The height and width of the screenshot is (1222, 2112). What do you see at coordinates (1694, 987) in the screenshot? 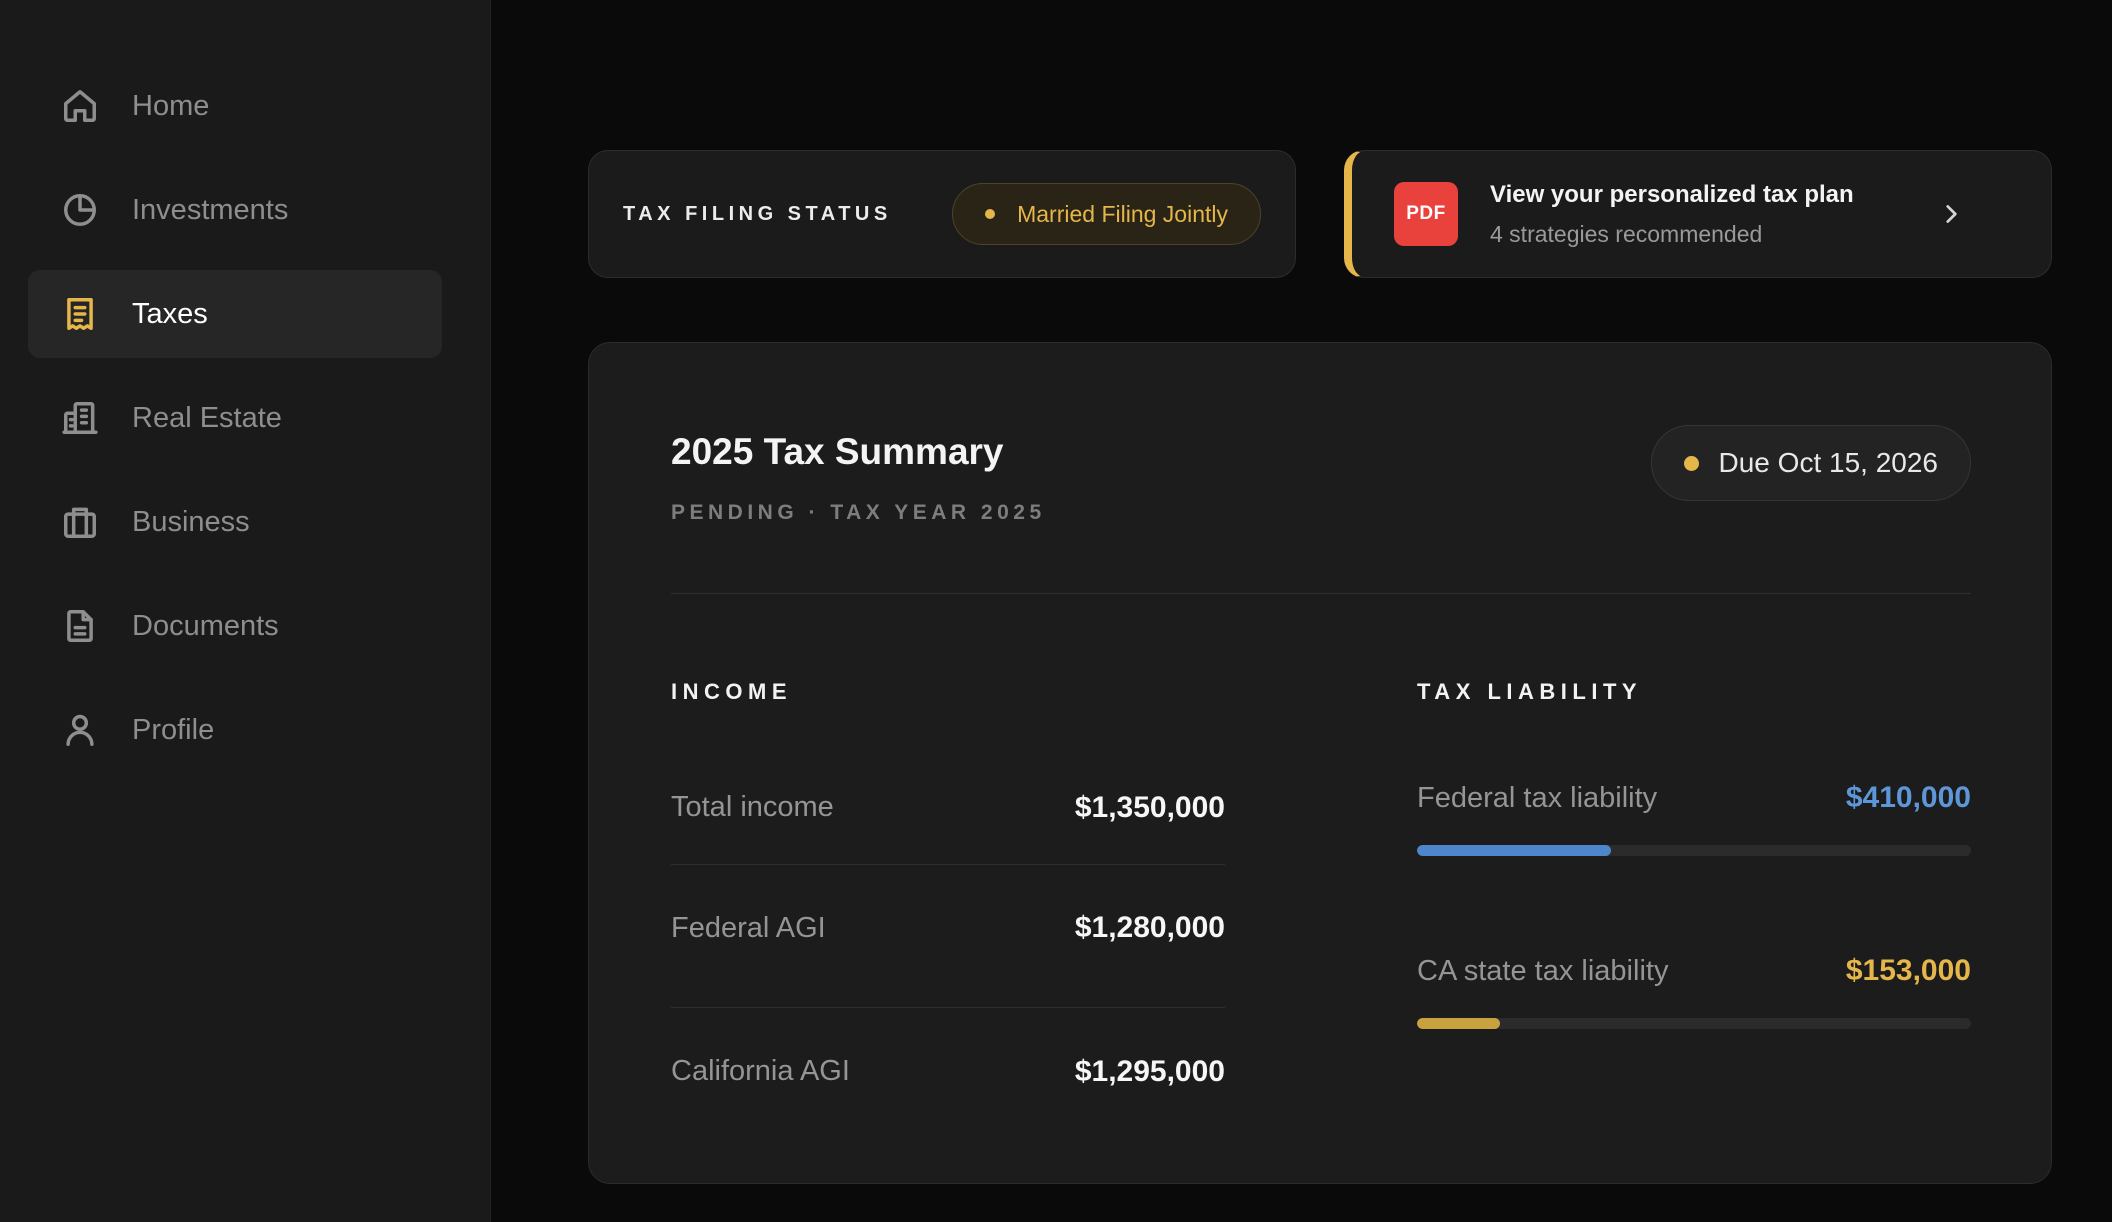
I see `state-tax-item: CA state tax liability $153,000` at bounding box center [1694, 987].